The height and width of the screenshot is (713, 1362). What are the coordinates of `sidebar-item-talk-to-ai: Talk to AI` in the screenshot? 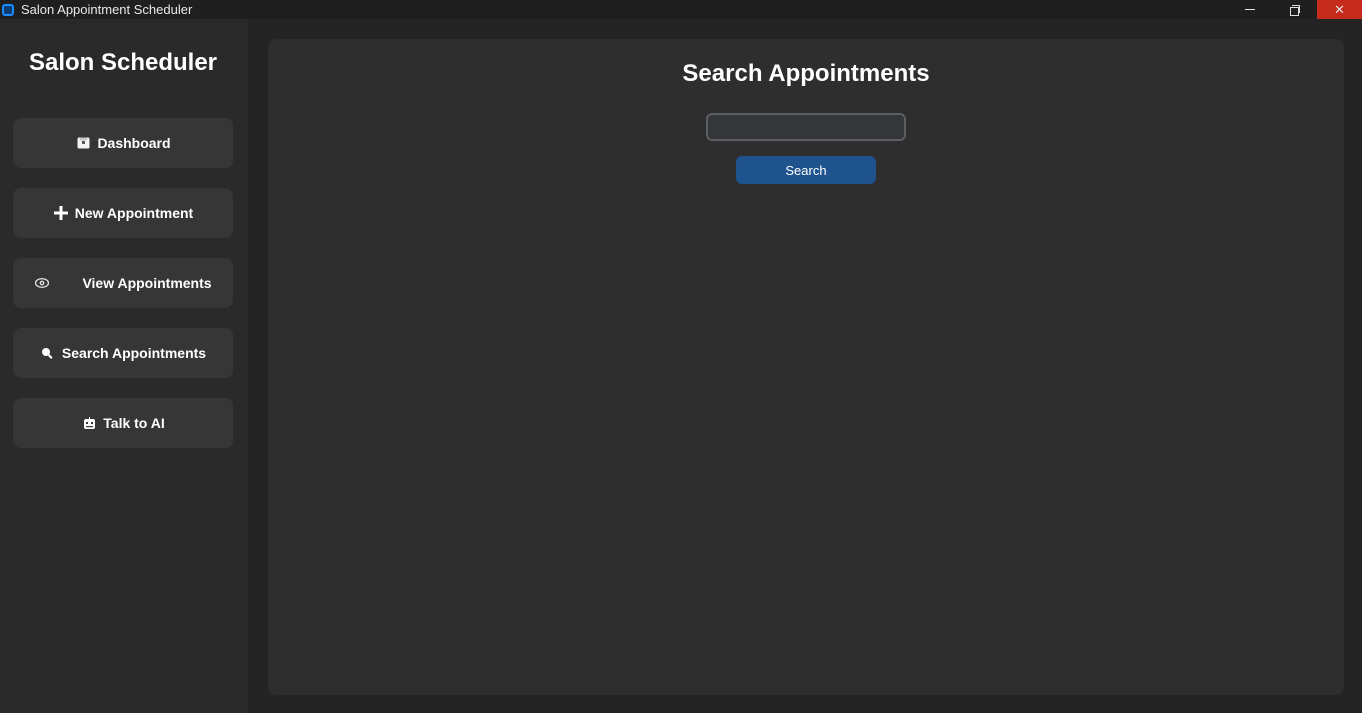 It's located at (123, 423).